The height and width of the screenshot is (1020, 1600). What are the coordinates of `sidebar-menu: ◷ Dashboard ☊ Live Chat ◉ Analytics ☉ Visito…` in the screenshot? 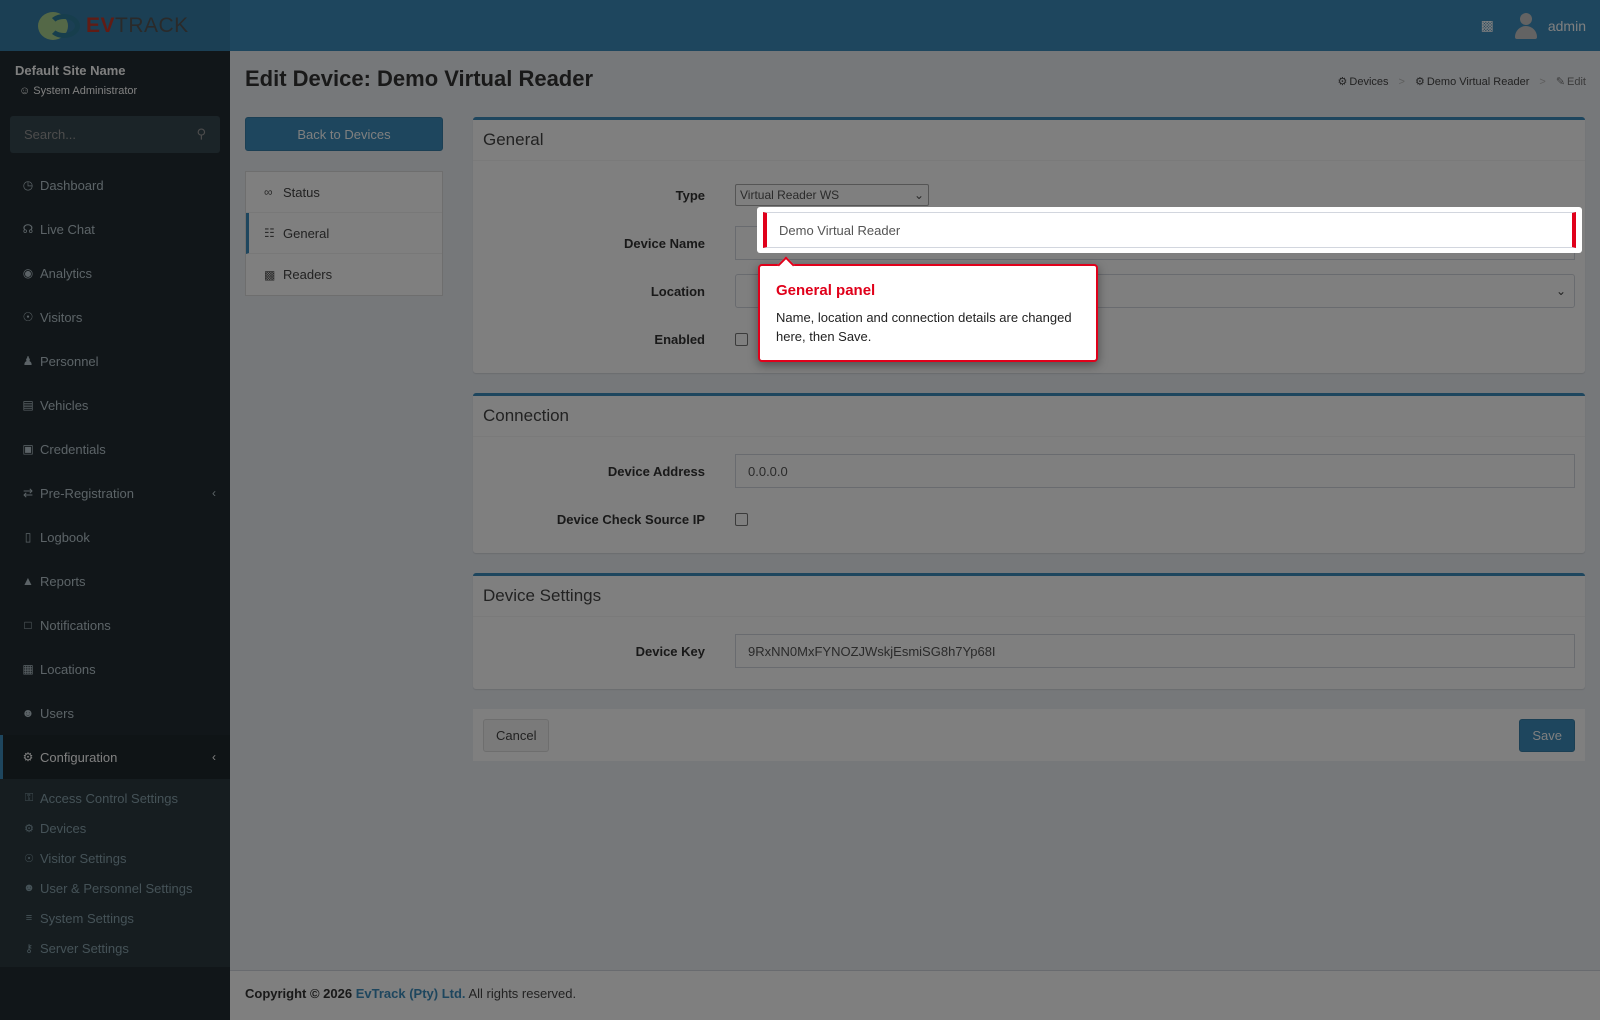 It's located at (115, 471).